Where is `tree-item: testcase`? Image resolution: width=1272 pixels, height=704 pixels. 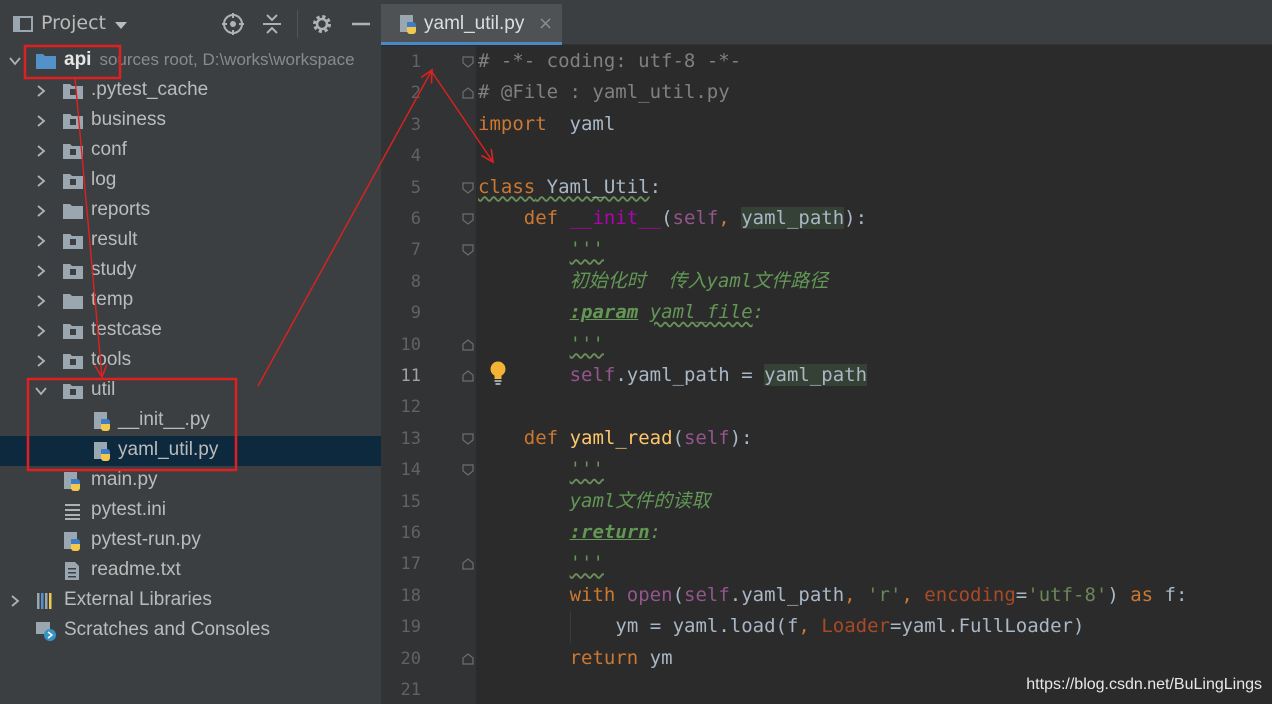 tree-item: testcase is located at coordinates (190, 331).